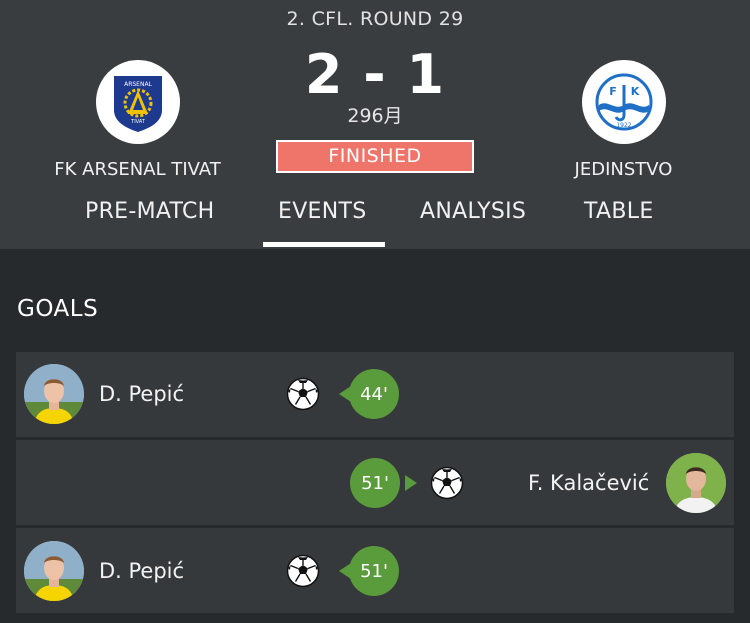 This screenshot has height=623, width=750. I want to click on score: 2 - 1, so click(375, 74).